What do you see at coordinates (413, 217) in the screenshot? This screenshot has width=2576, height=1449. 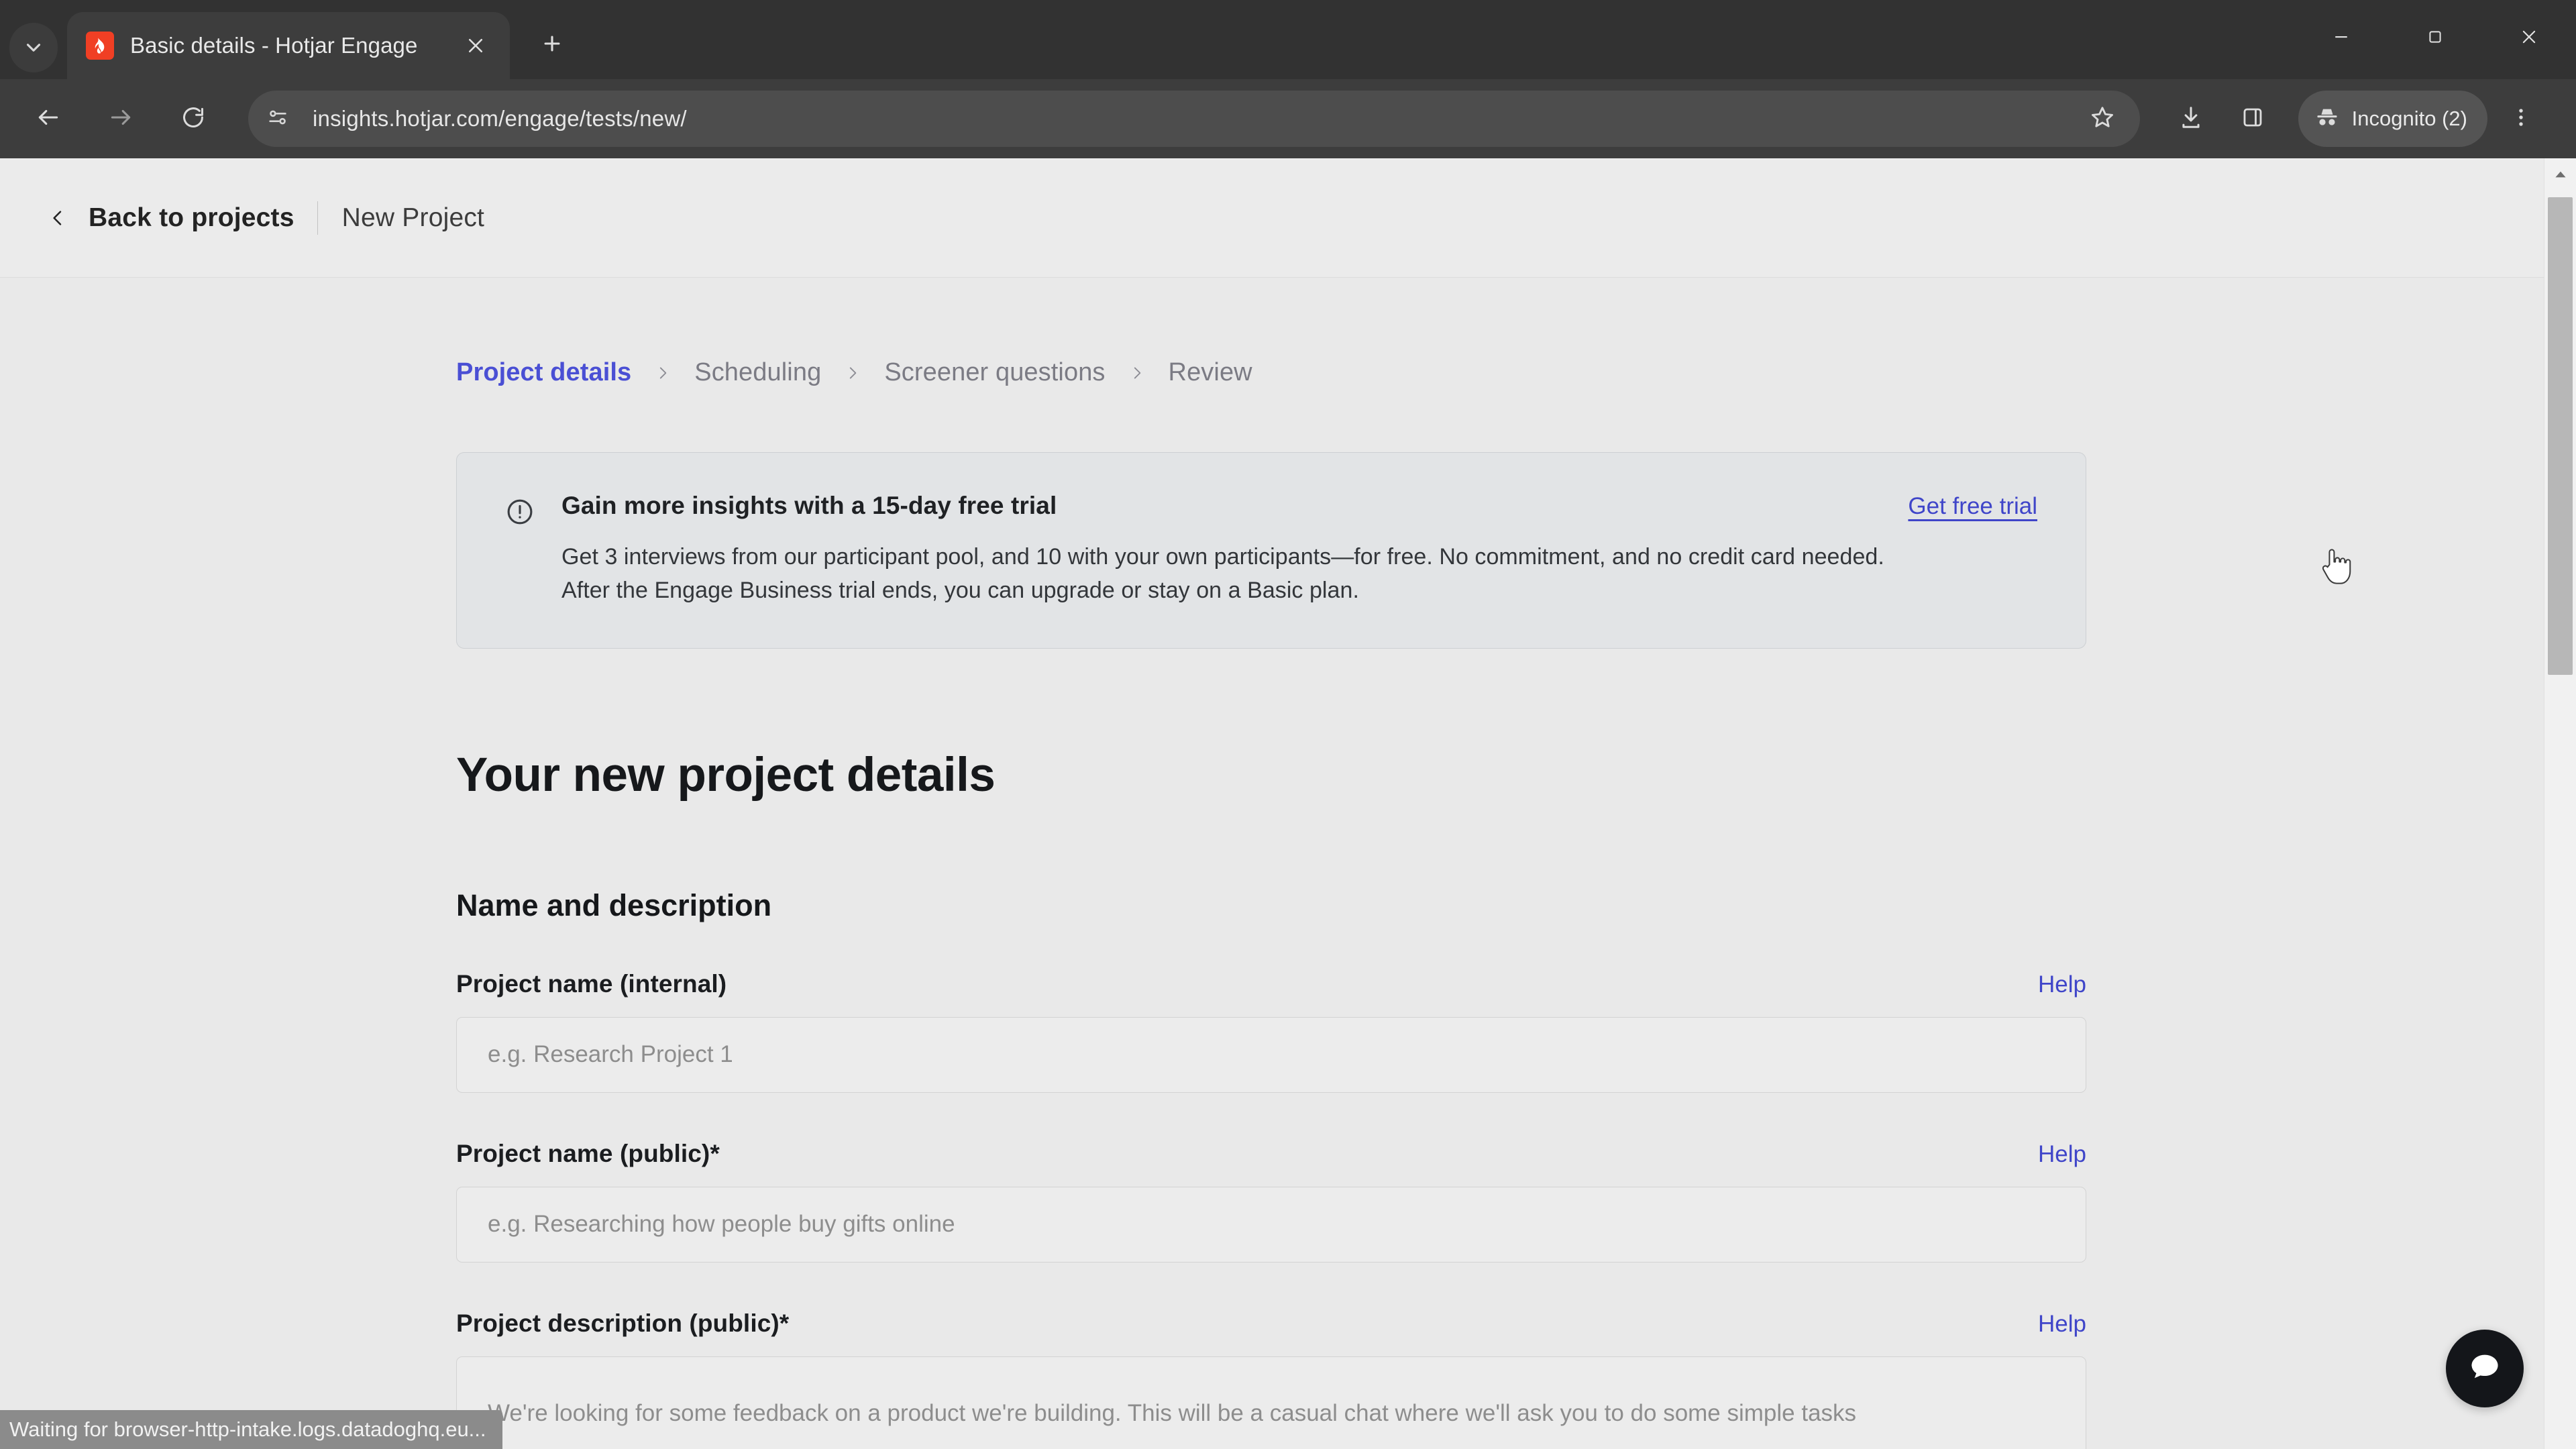 I see `page-subtitle: New Project` at bounding box center [413, 217].